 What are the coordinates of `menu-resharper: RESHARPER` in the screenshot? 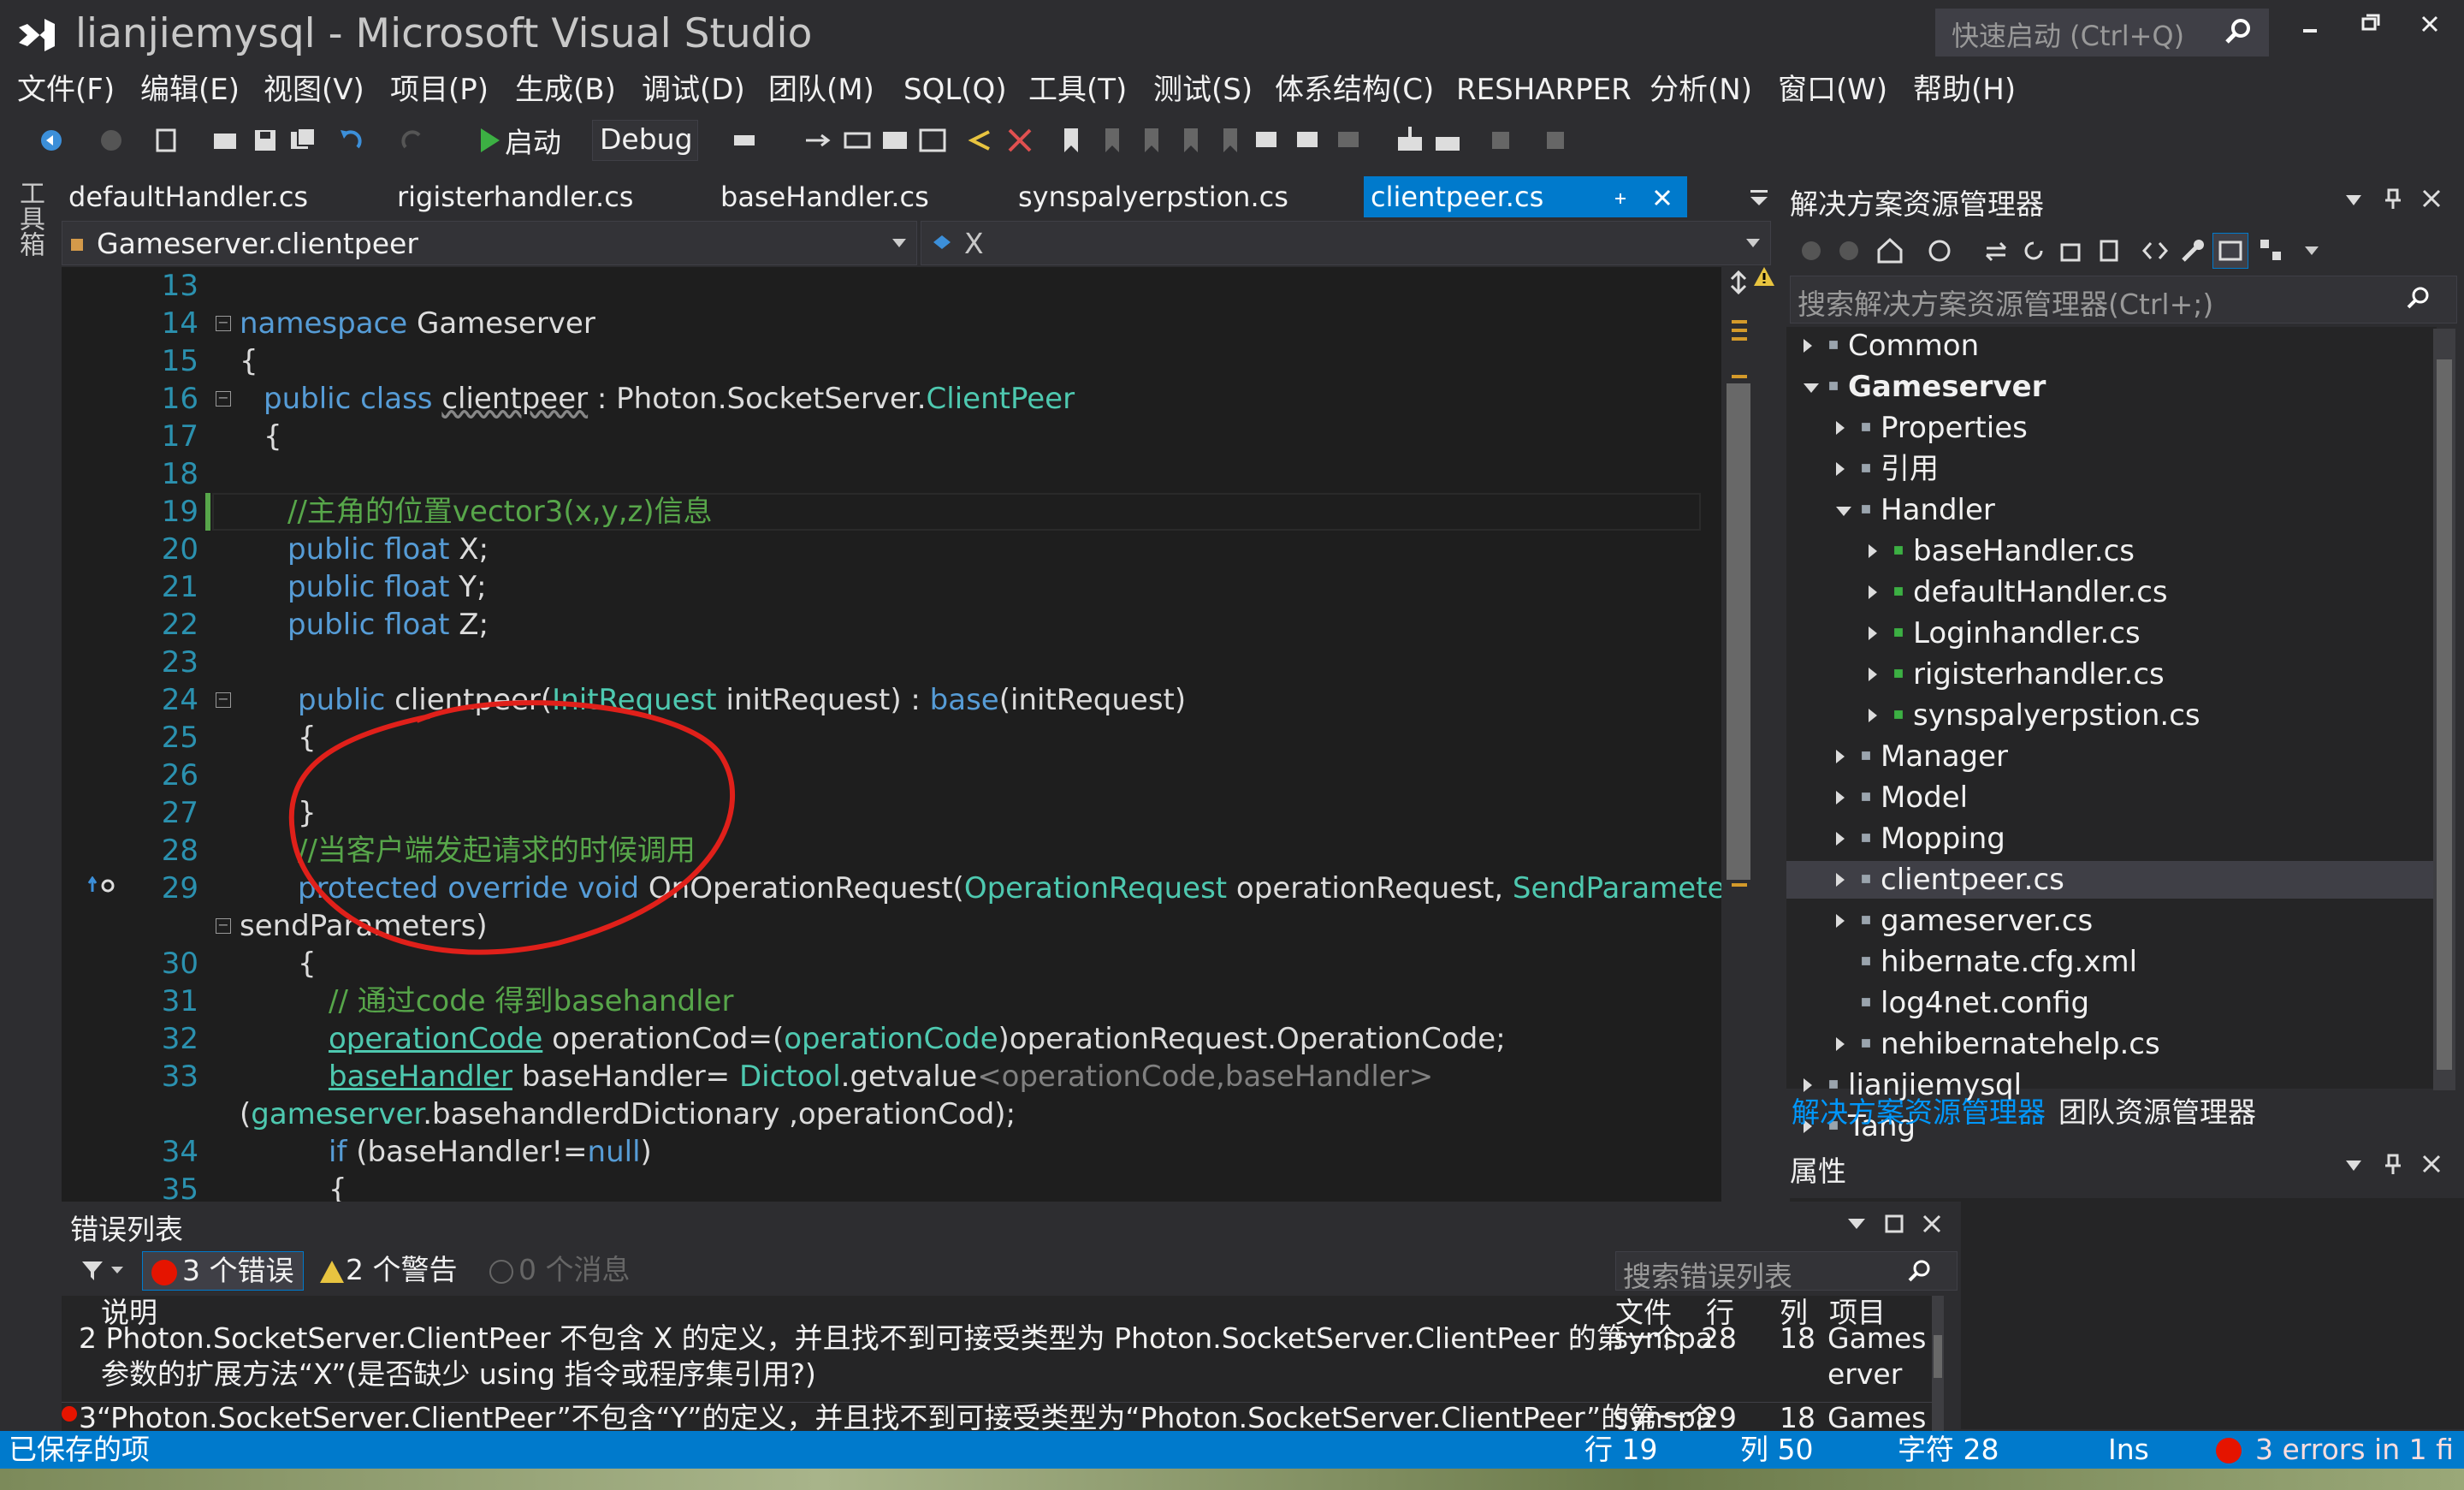 It's located at (1544, 89).